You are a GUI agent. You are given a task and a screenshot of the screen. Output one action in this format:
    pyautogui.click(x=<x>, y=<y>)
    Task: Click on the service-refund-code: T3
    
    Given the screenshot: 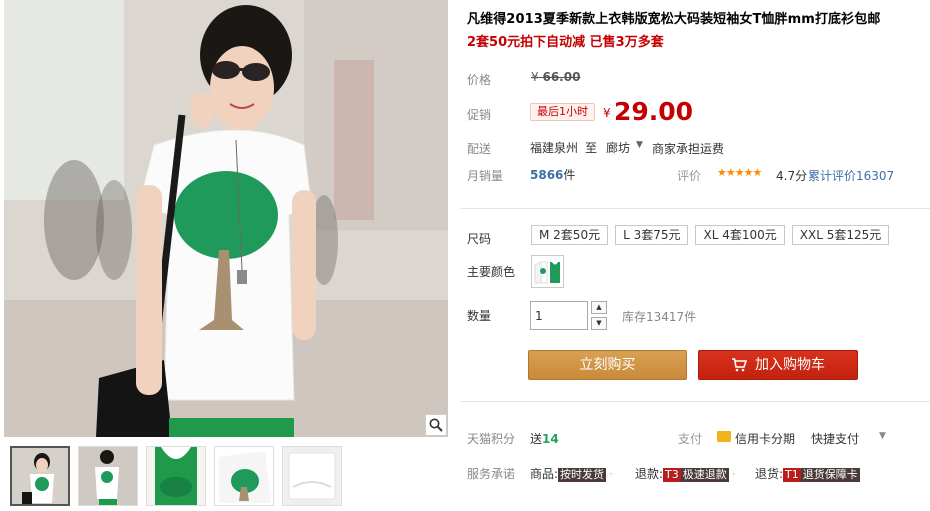 What is the action you would take?
    pyautogui.click(x=672, y=475)
    